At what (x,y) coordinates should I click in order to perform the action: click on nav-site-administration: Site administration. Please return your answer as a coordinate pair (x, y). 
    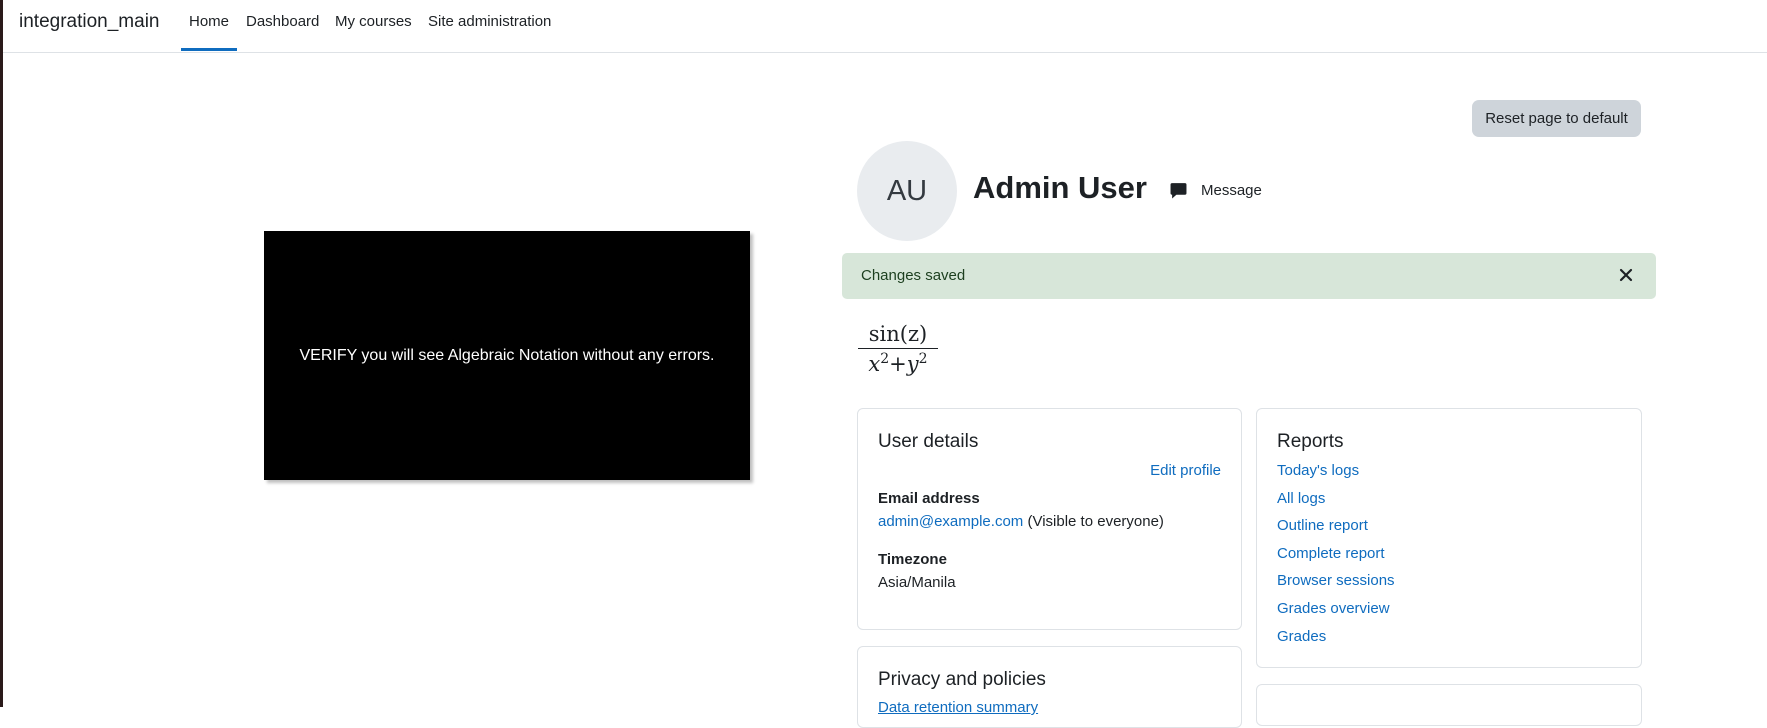
    Looking at the image, I should click on (489, 32).